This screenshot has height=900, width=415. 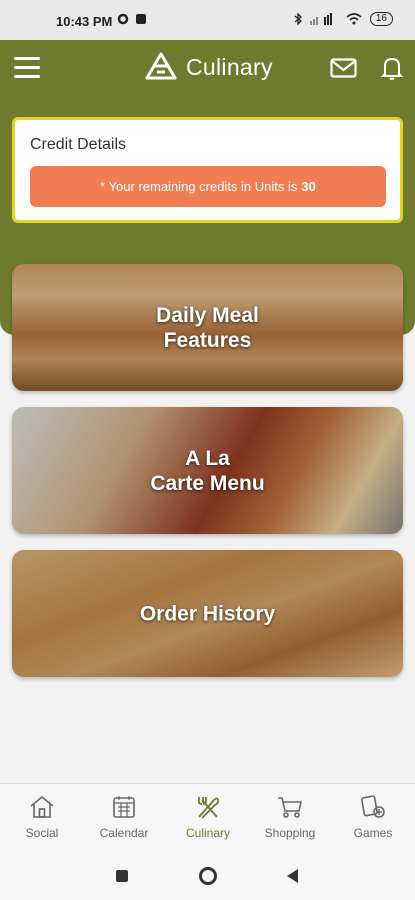 I want to click on games-icon, so click(x=373, y=806).